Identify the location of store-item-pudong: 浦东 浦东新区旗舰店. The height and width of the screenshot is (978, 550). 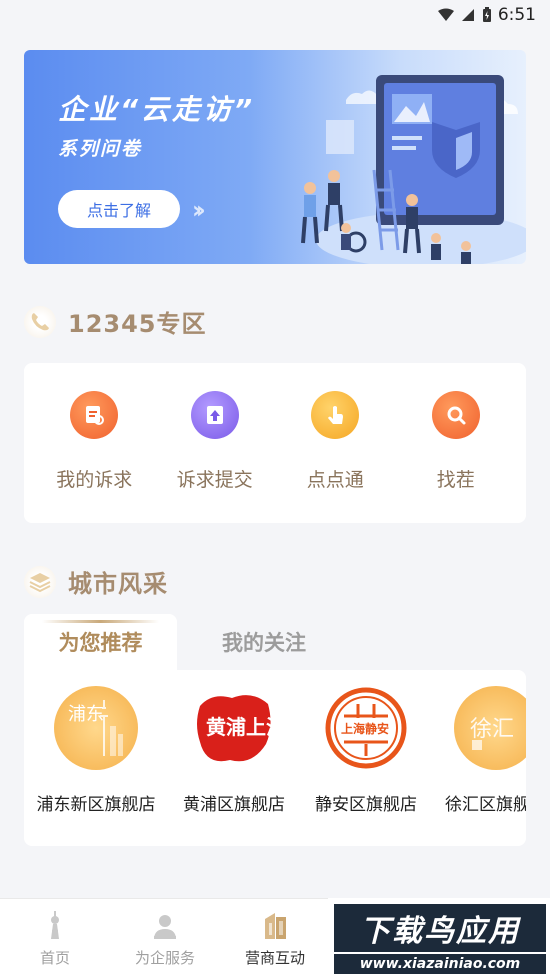
(96, 750).